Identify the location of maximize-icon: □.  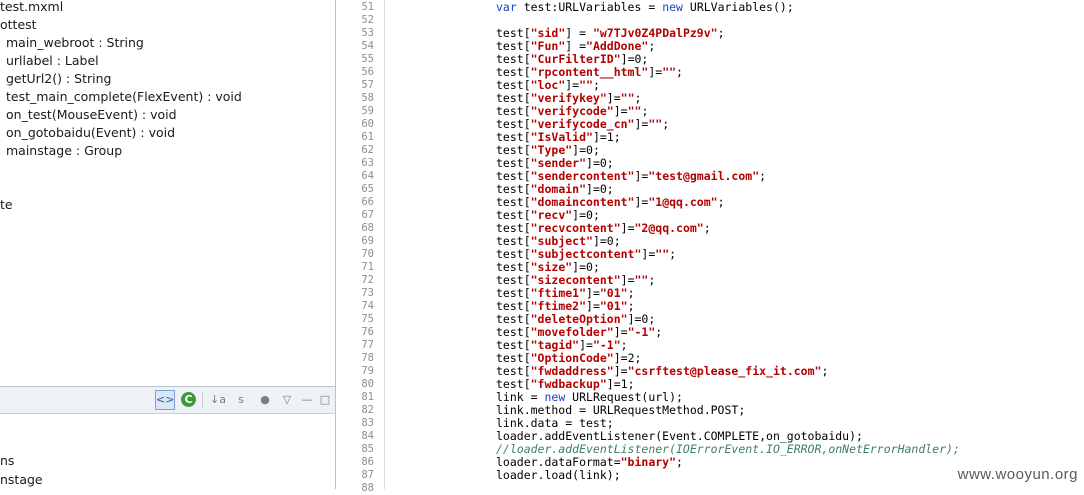
(325, 400).